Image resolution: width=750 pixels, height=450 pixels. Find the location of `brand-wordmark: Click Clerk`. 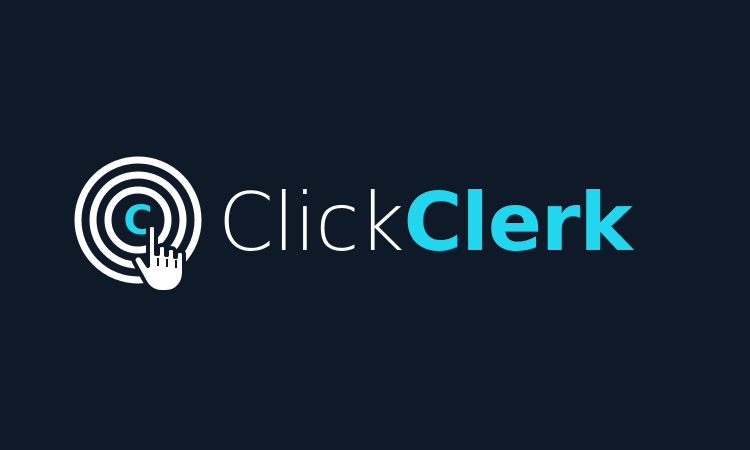

brand-wordmark: Click Clerk is located at coordinates (425, 222).